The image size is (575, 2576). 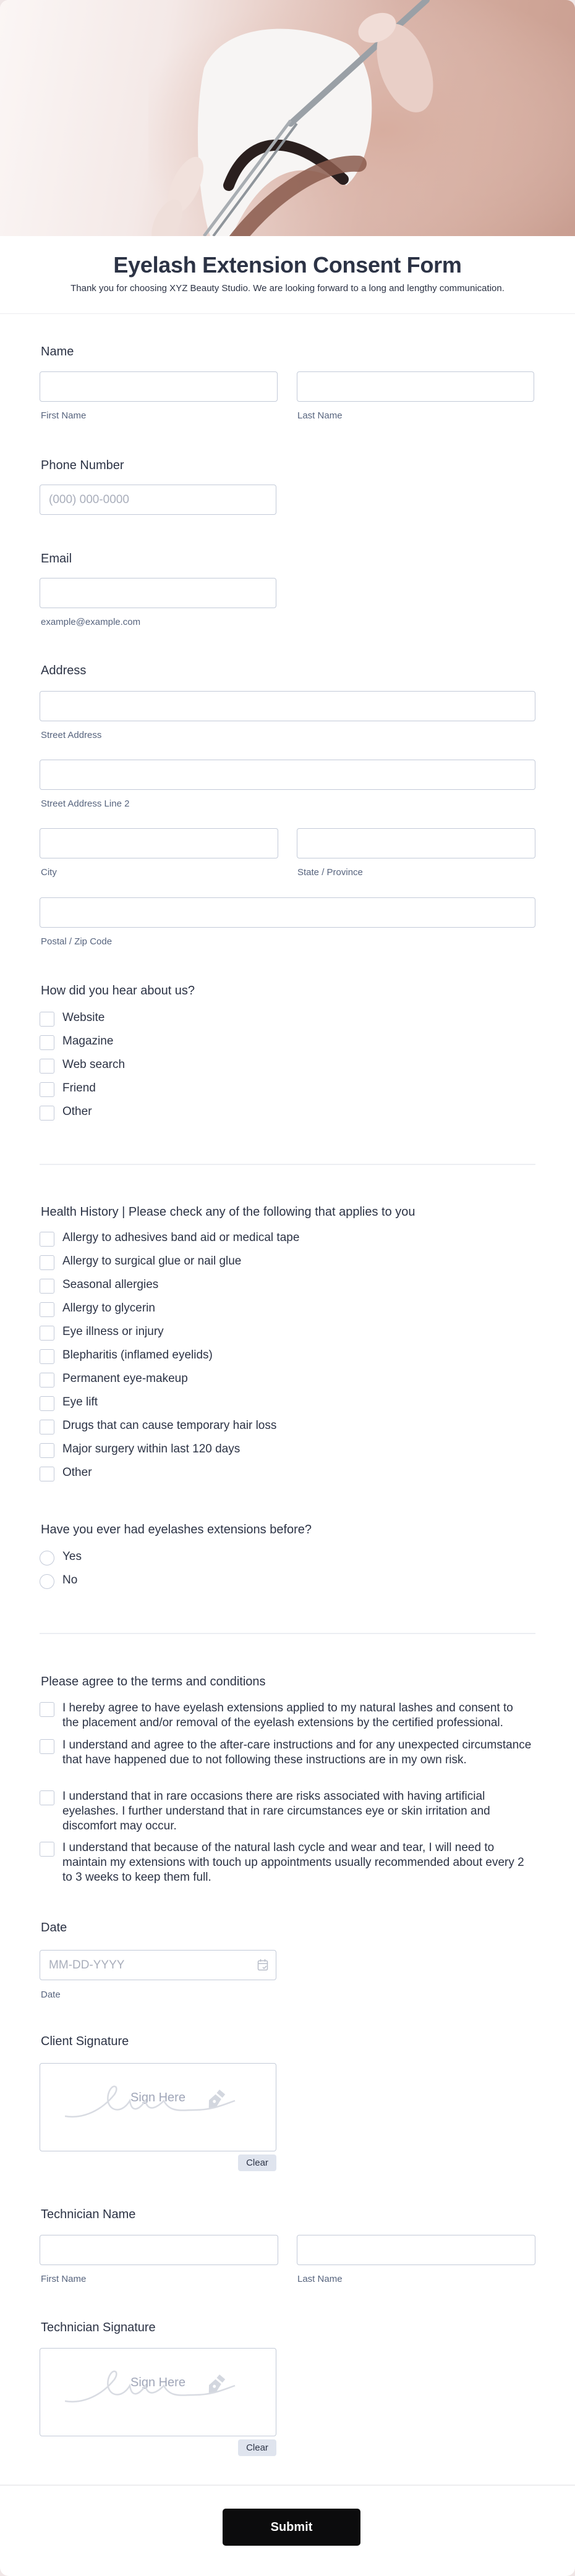 I want to click on first-name-sublabel: First Name, so click(x=64, y=415).